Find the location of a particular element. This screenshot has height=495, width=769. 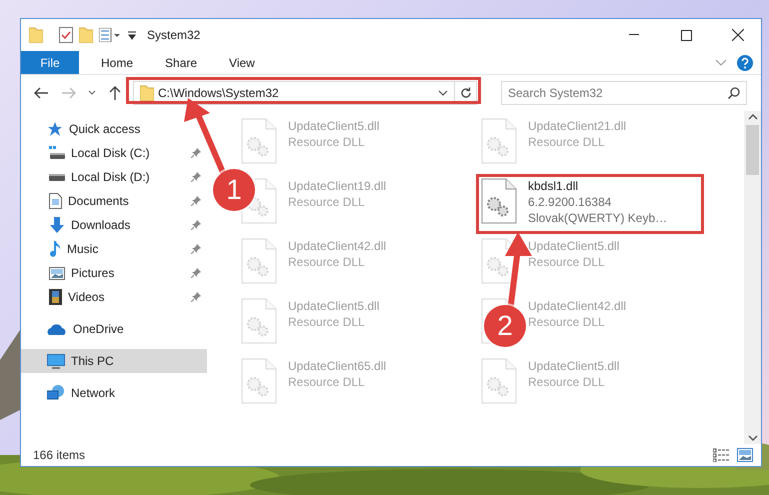

nav-item: Network is located at coordinates (114, 393).